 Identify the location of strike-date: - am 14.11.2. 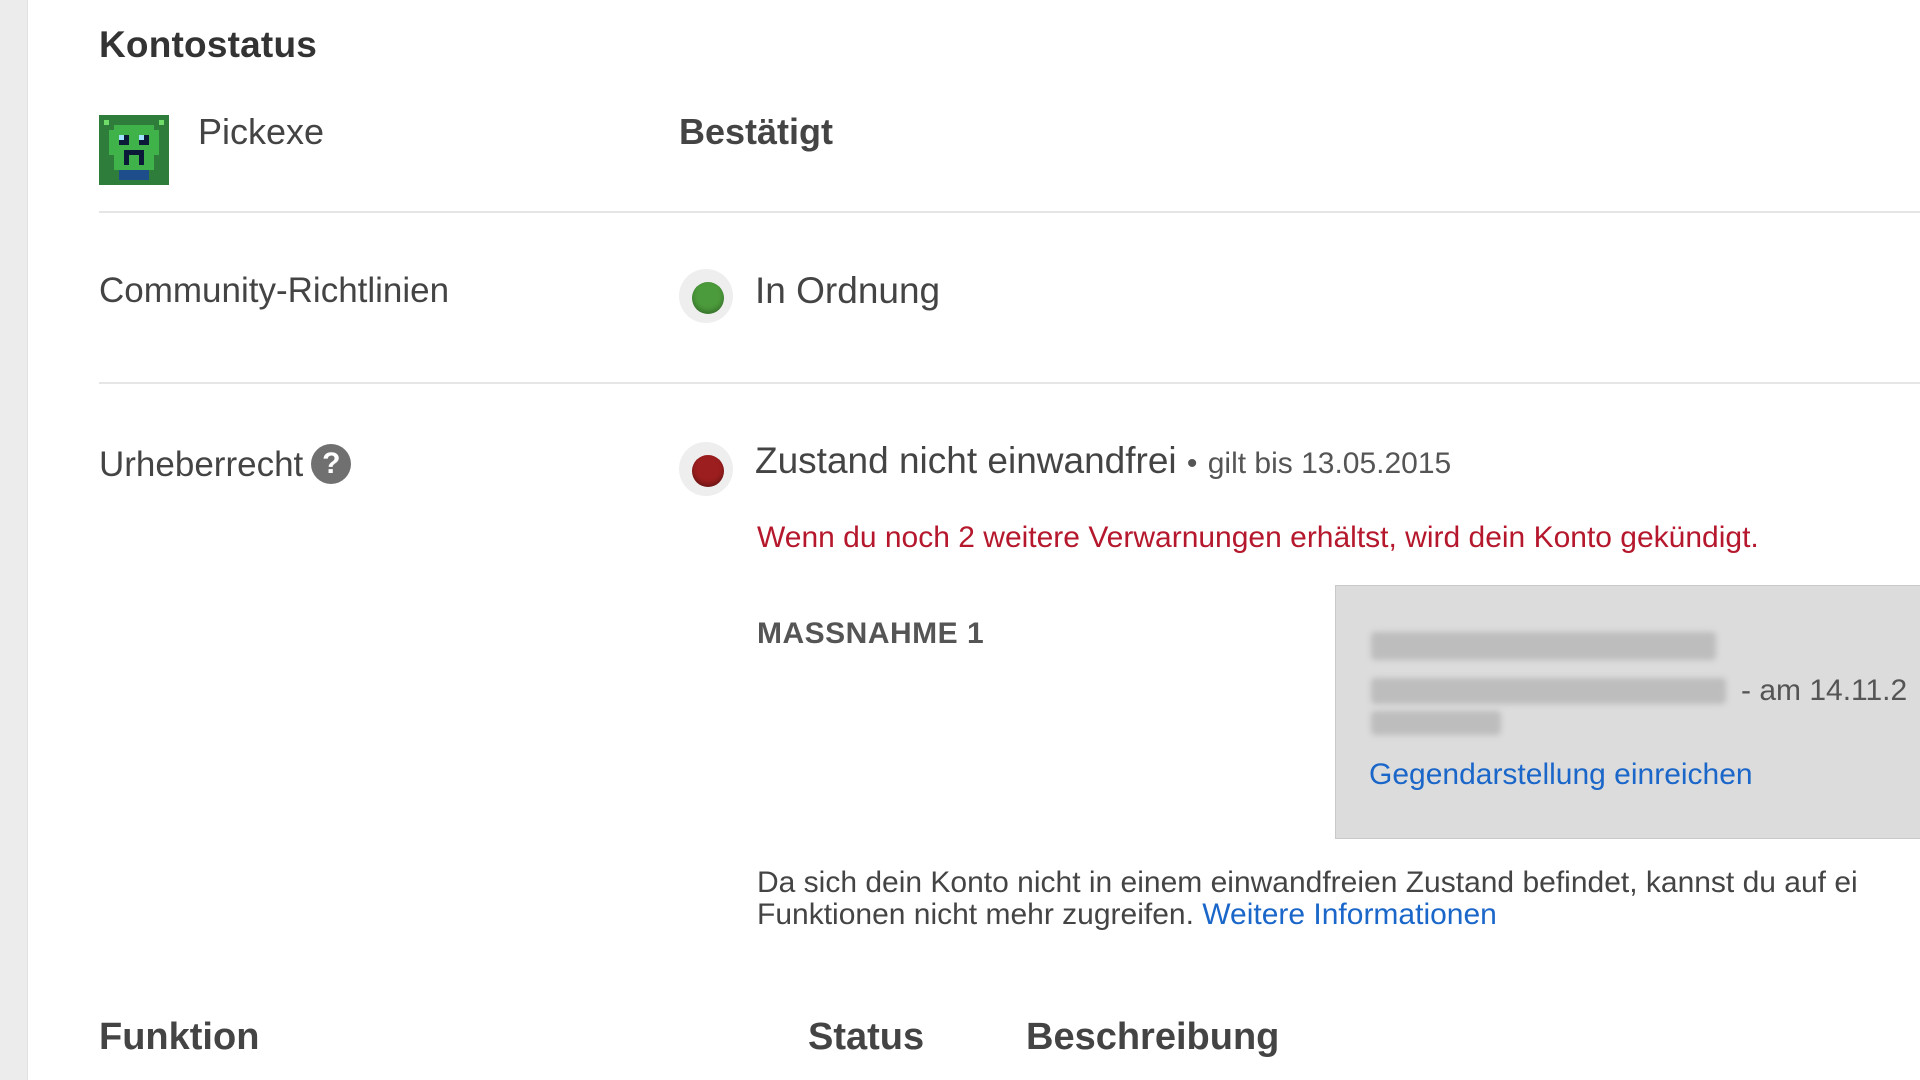
(1824, 690).